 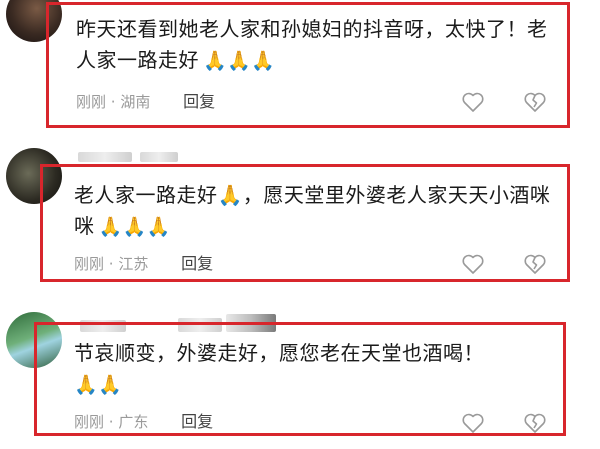 What do you see at coordinates (279, 353) in the screenshot?
I see `comment-body: 节哀顺变，外婆走好，愿您老在天堂也酒喝！` at bounding box center [279, 353].